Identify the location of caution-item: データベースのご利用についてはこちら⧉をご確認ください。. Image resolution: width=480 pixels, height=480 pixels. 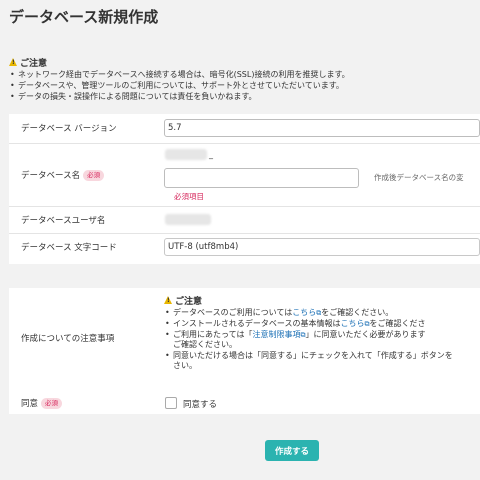
(322, 313).